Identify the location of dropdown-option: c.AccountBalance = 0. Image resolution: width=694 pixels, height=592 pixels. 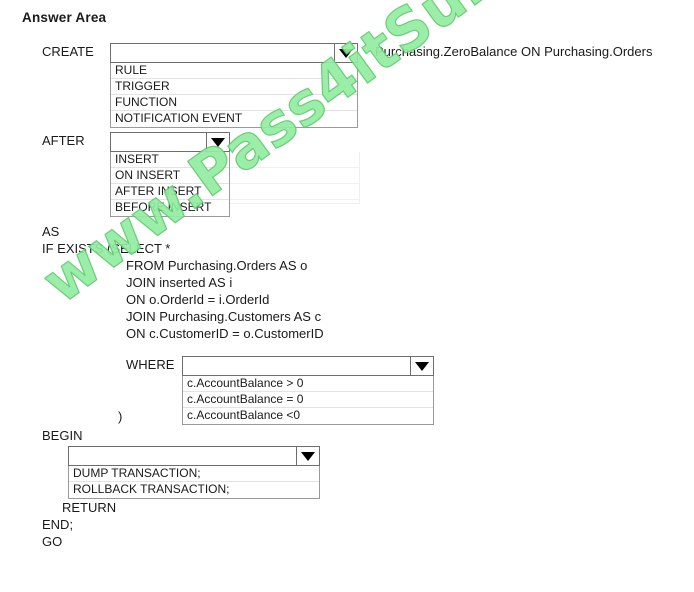
(308, 400).